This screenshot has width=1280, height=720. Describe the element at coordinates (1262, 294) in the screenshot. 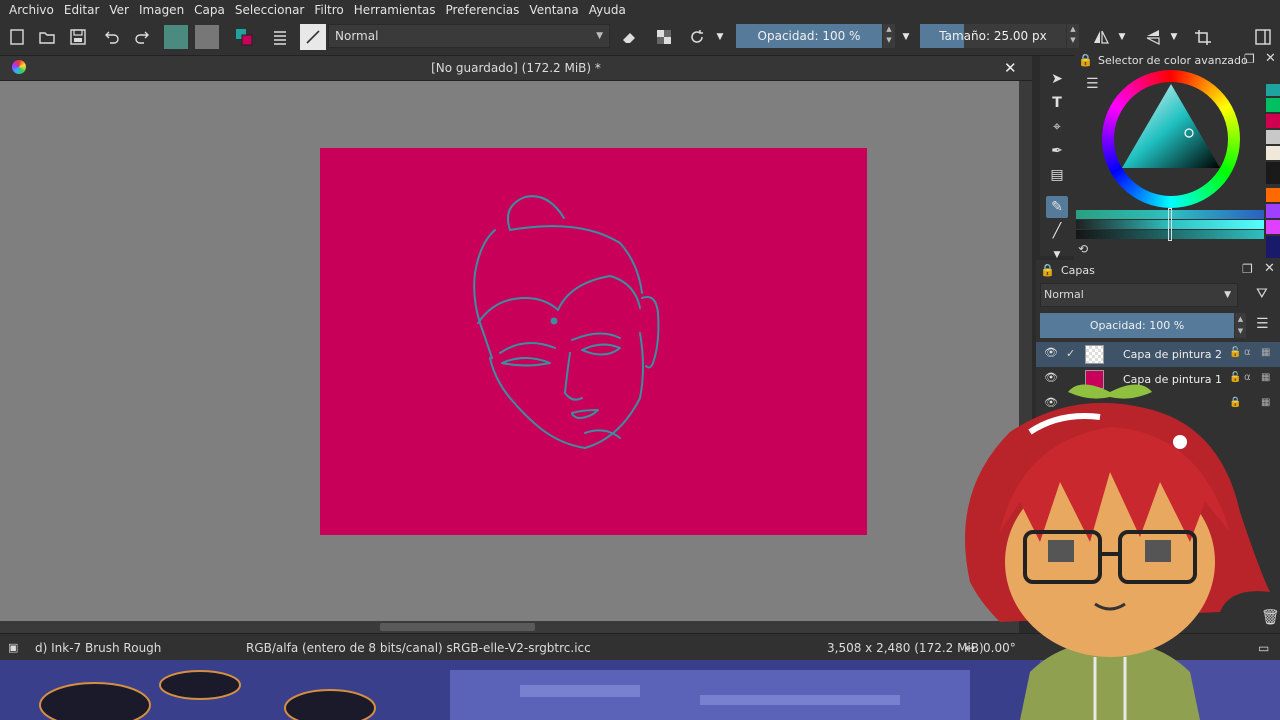

I see `filter-icon: ⛛` at that location.